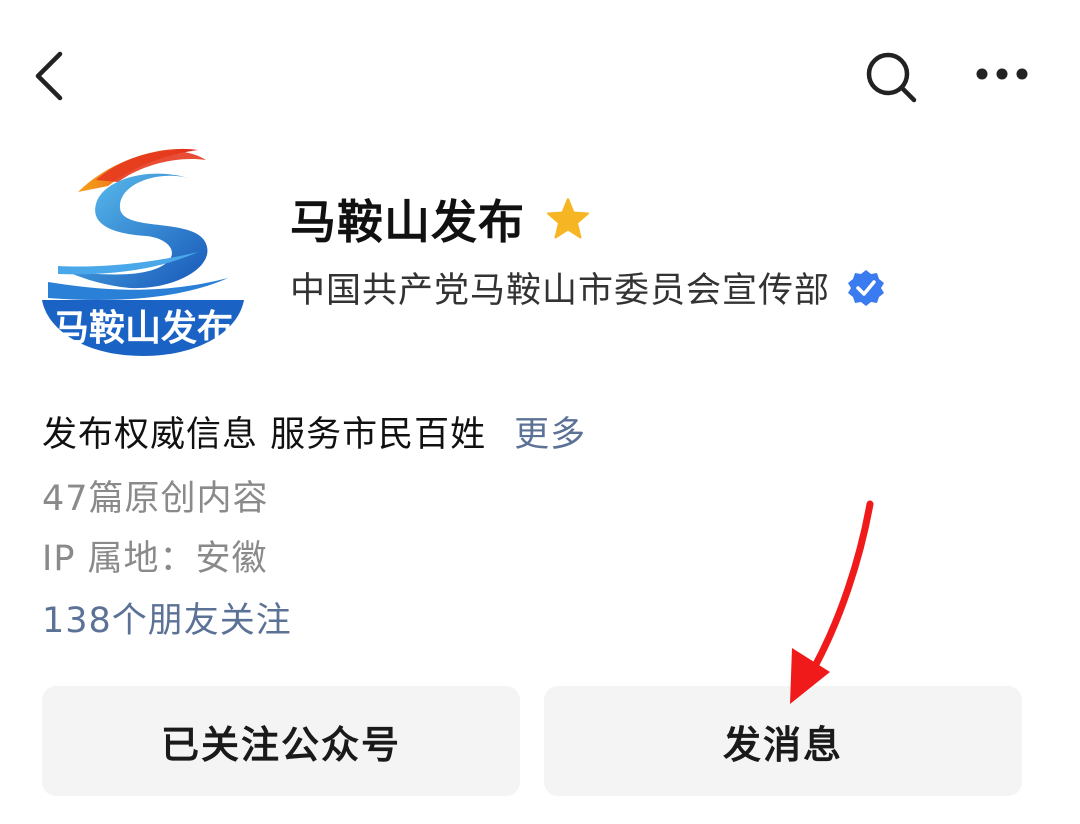 Image resolution: width=1080 pixels, height=824 pixels. I want to click on star-icon, so click(568, 218).